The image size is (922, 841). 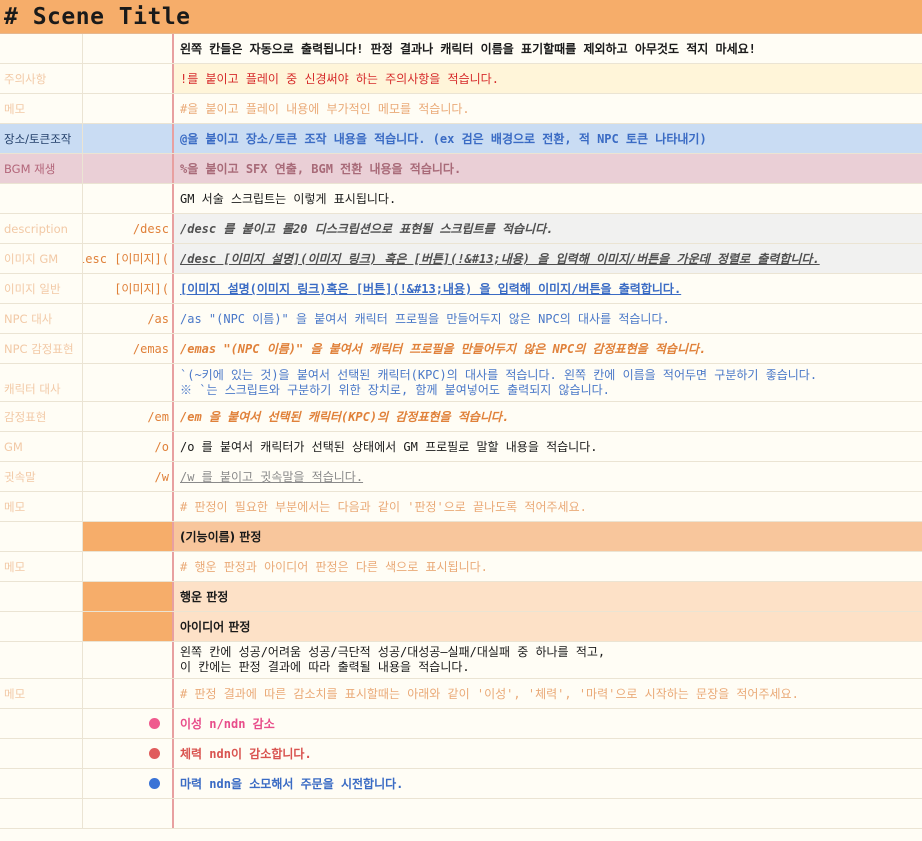 What do you see at coordinates (547, 596) in the screenshot?
I see `row-text: 행운 판정` at bounding box center [547, 596].